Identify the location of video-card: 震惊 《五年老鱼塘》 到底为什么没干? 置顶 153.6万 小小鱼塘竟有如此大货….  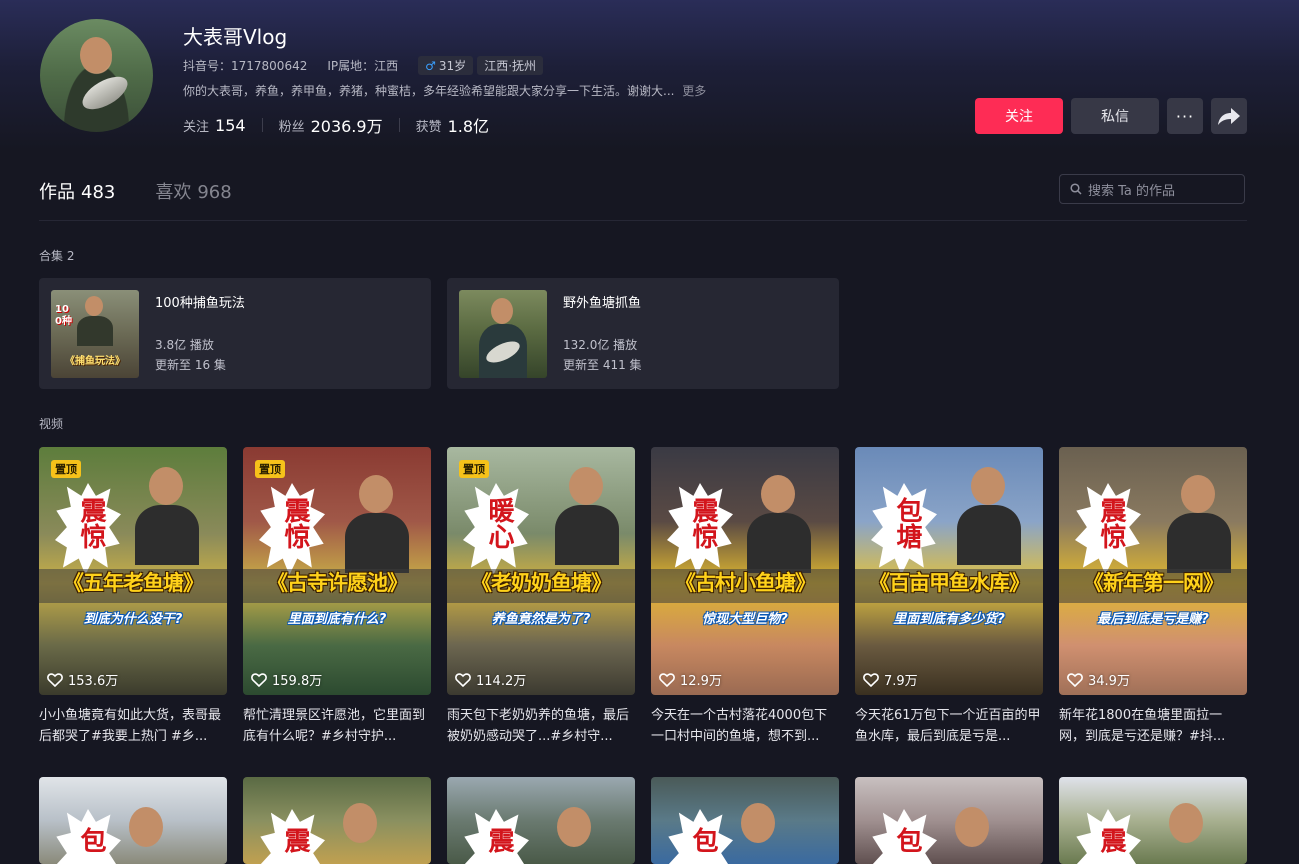
(133, 597).